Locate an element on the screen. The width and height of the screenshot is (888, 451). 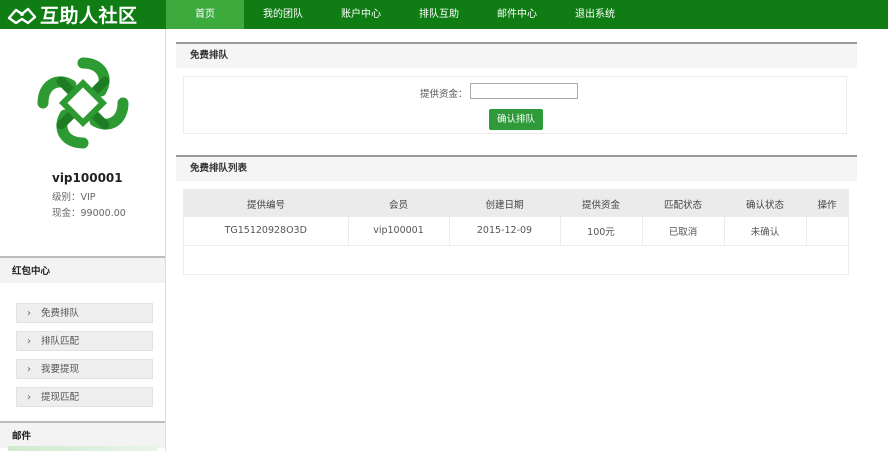
table-cell-id: TG15120928O3D is located at coordinates (266, 231).